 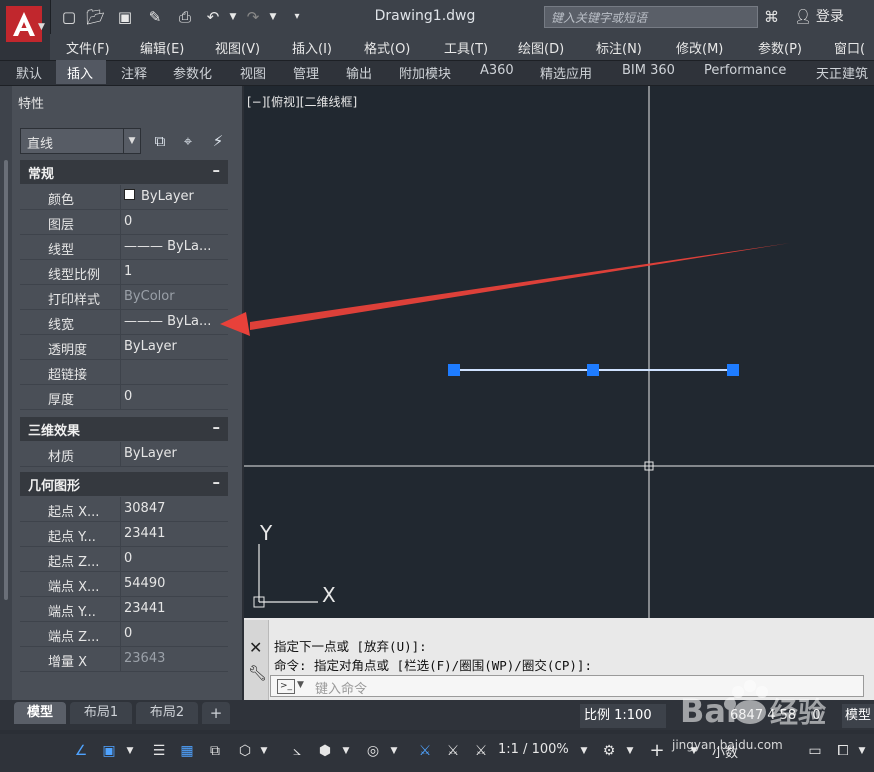 I want to click on annotation-scale-icon: ⚔︎, so click(x=481, y=751).